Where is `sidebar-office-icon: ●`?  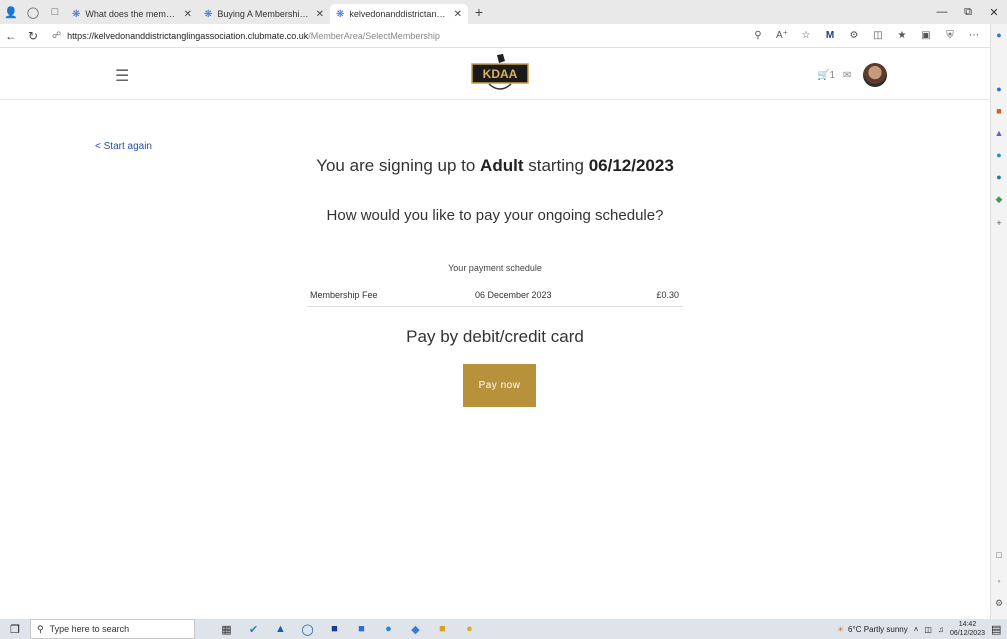 sidebar-office-icon: ● is located at coordinates (999, 177).